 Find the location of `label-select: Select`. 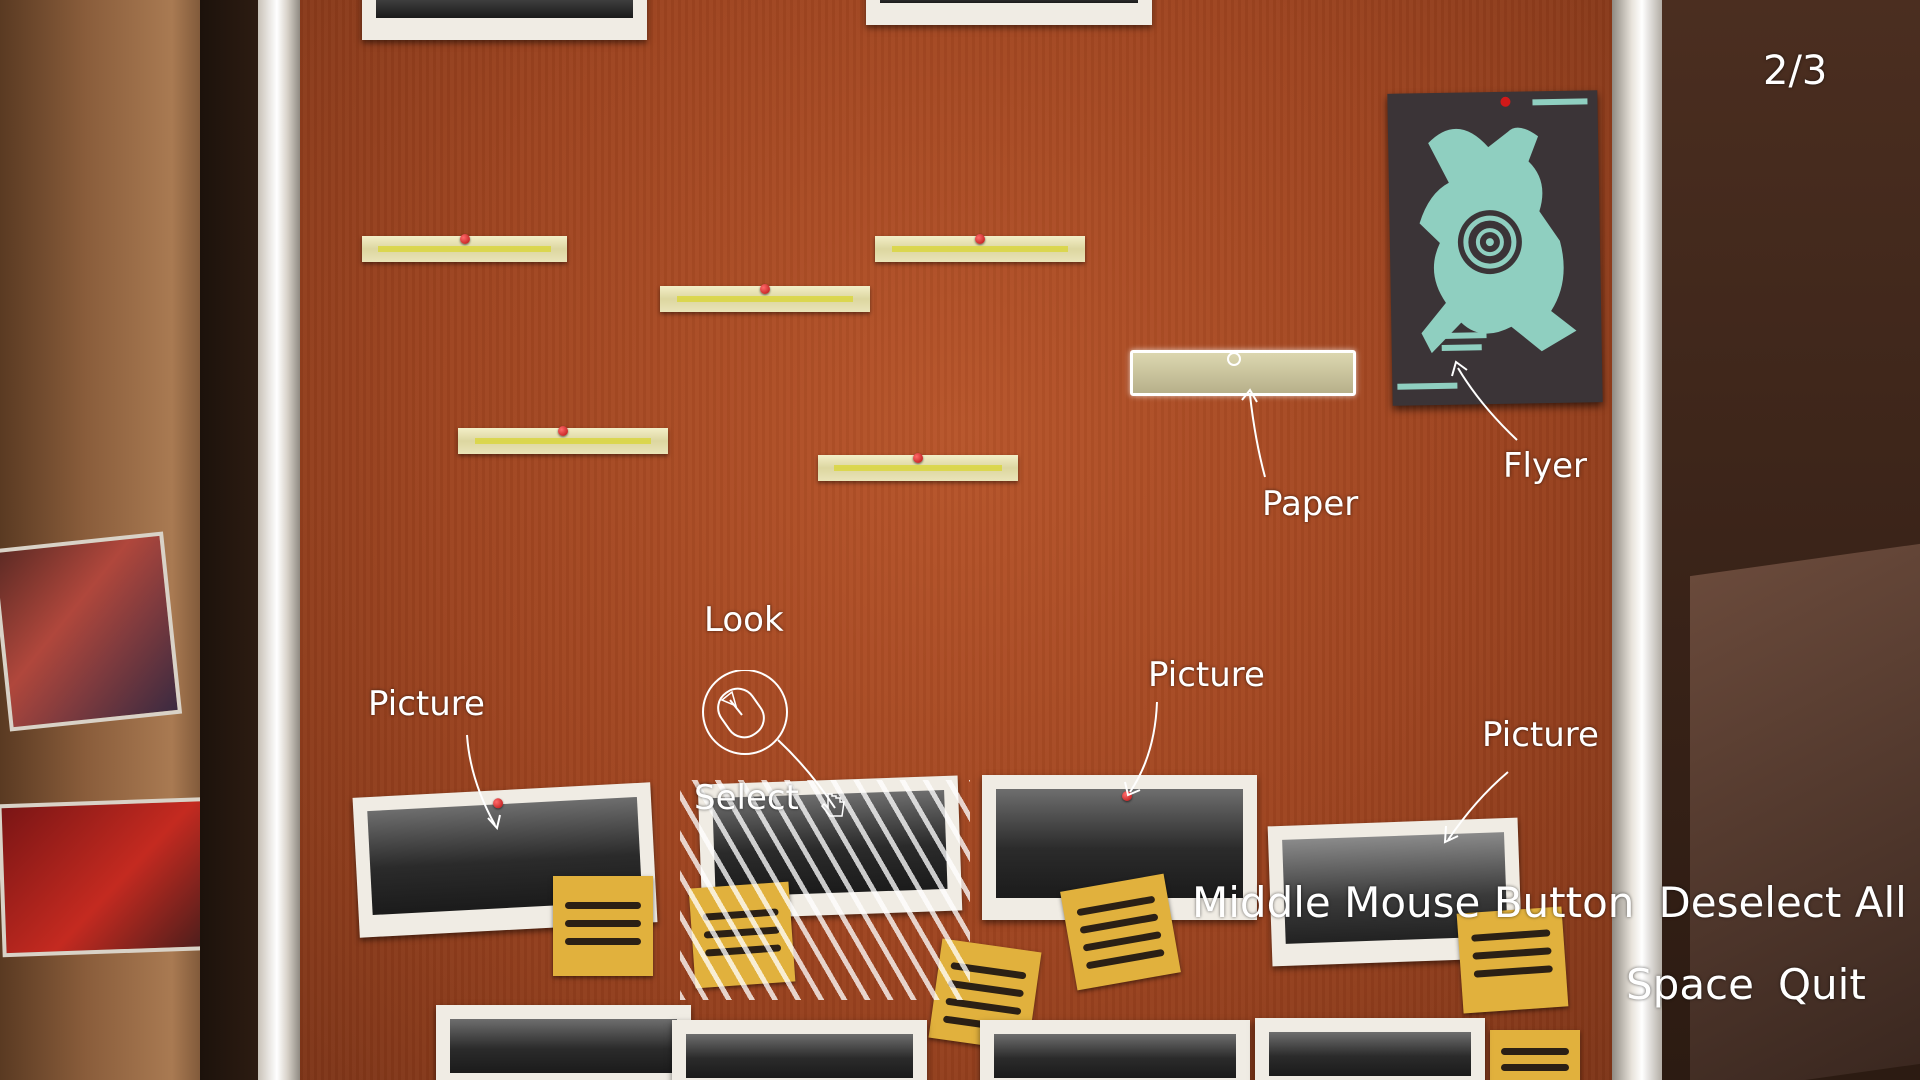

label-select: Select is located at coordinates (746, 798).